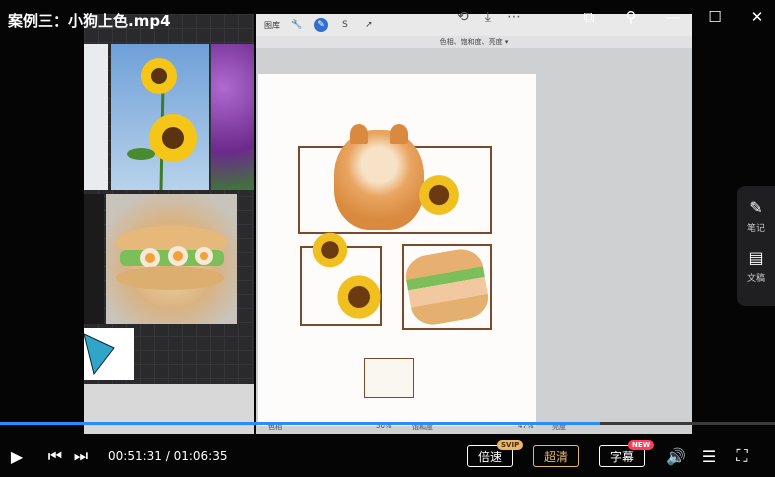  I want to click on app-top-icons: ⟲ ⤓ ⋯, so click(489, 17).